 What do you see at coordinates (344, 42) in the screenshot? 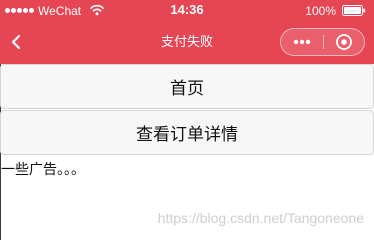
I see `close-target-icon` at bounding box center [344, 42].